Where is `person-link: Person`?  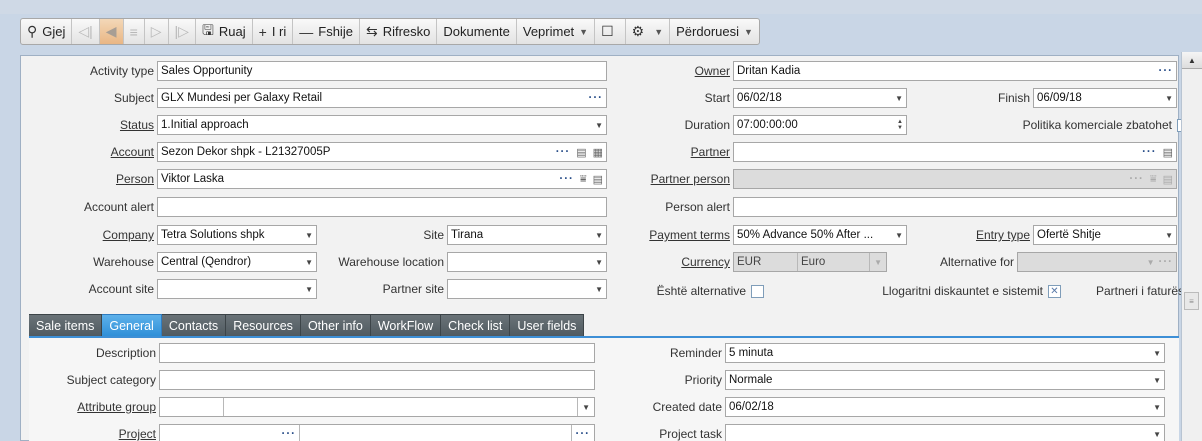
person-link: Person is located at coordinates (89, 179).